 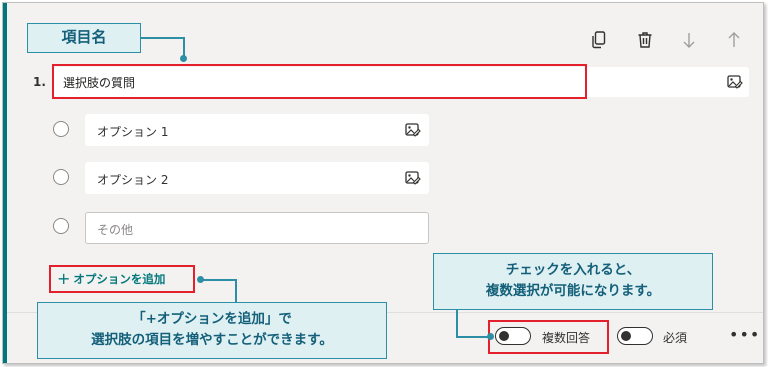 What do you see at coordinates (61, 226) in the screenshot?
I see `other-option-radio` at bounding box center [61, 226].